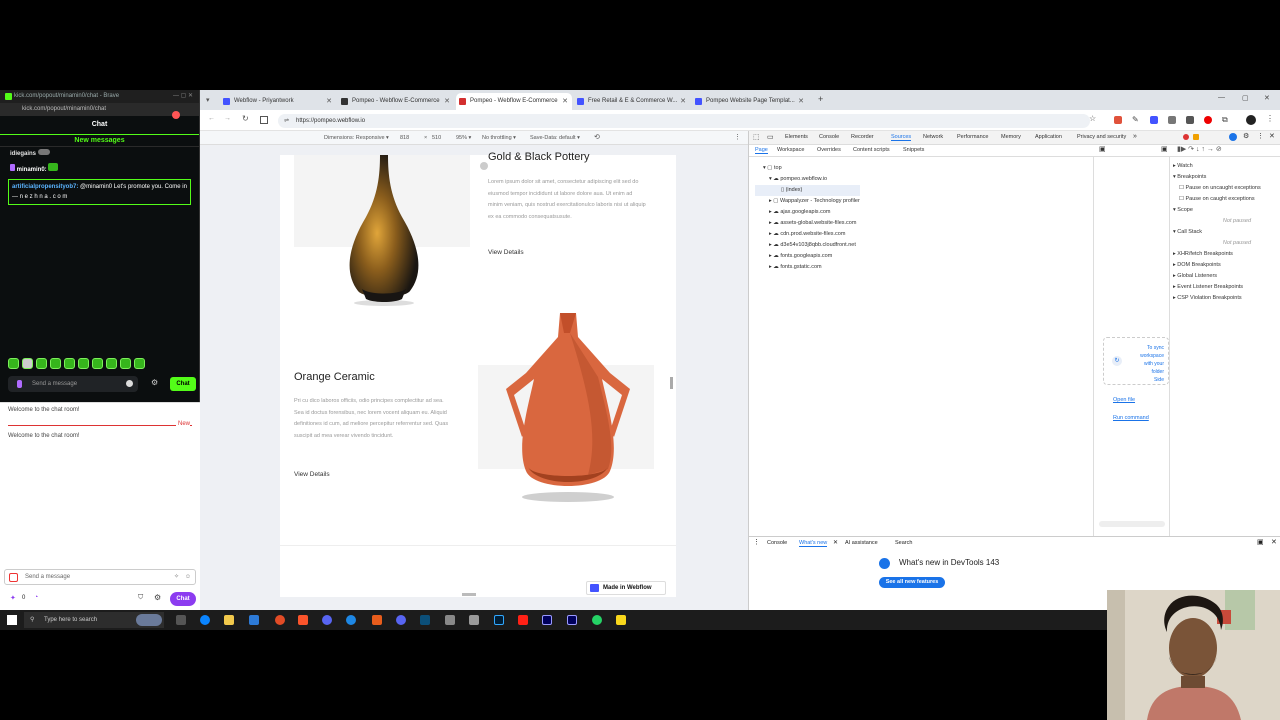 This screenshot has width=1280, height=720. I want to click on tree-node: ▸ ☁ fonts.googleapis.com, so click(807, 256).